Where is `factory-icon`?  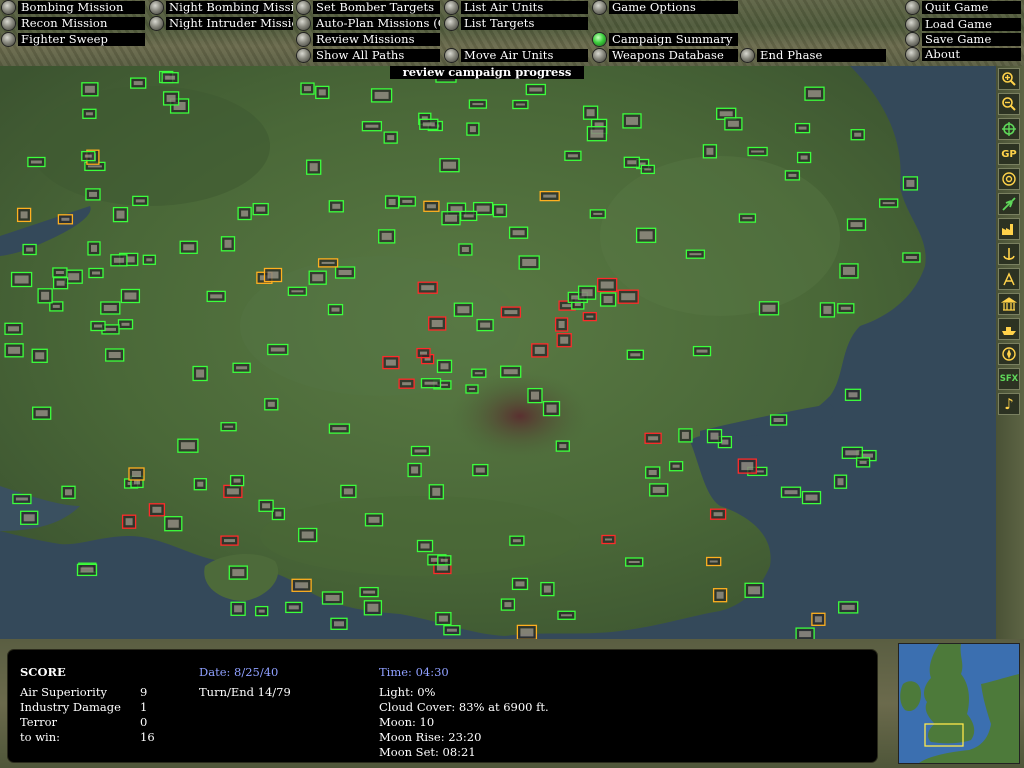 factory-icon is located at coordinates (1009, 229).